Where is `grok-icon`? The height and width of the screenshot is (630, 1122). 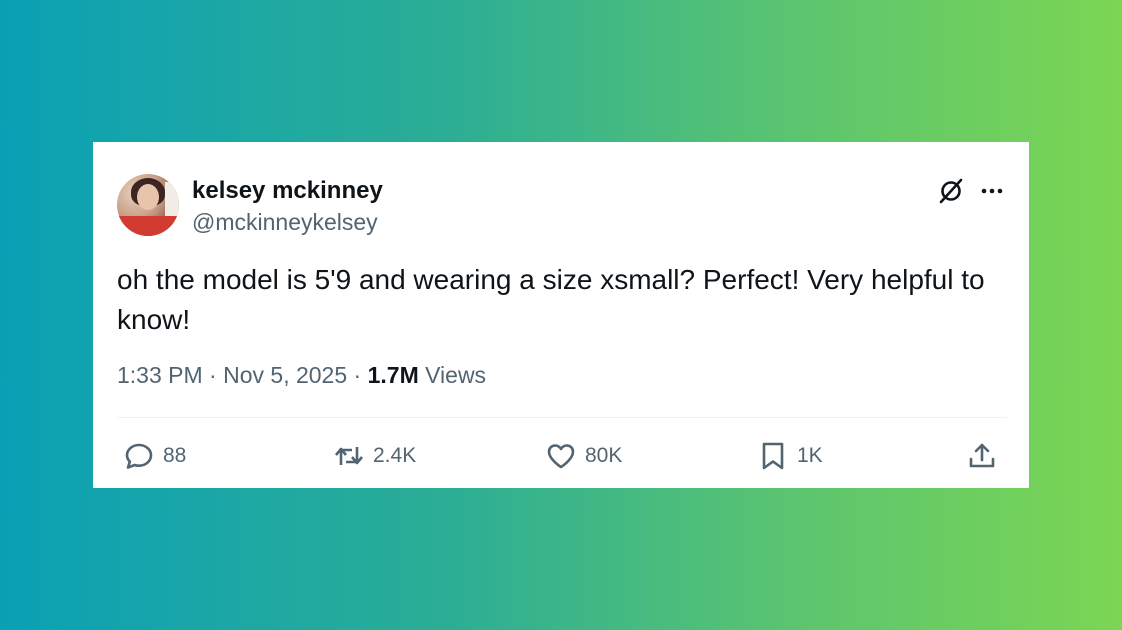
grok-icon is located at coordinates (951, 191).